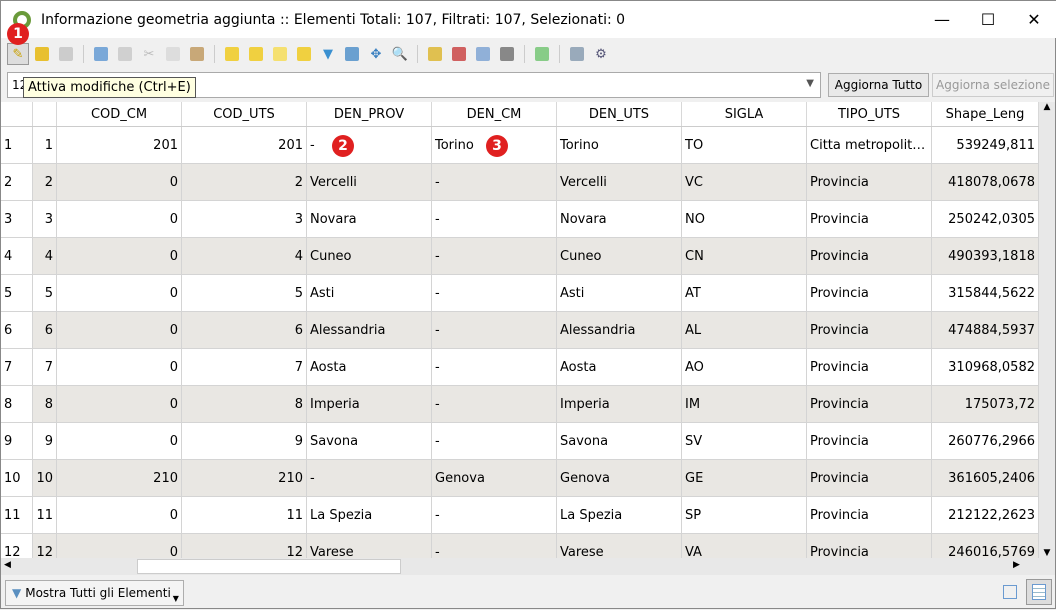 This screenshot has height=610, width=1056. I want to click on table-row: 5 5 0 5 Asti - Asti AT Provincia 315844,5622, so click(520, 293).